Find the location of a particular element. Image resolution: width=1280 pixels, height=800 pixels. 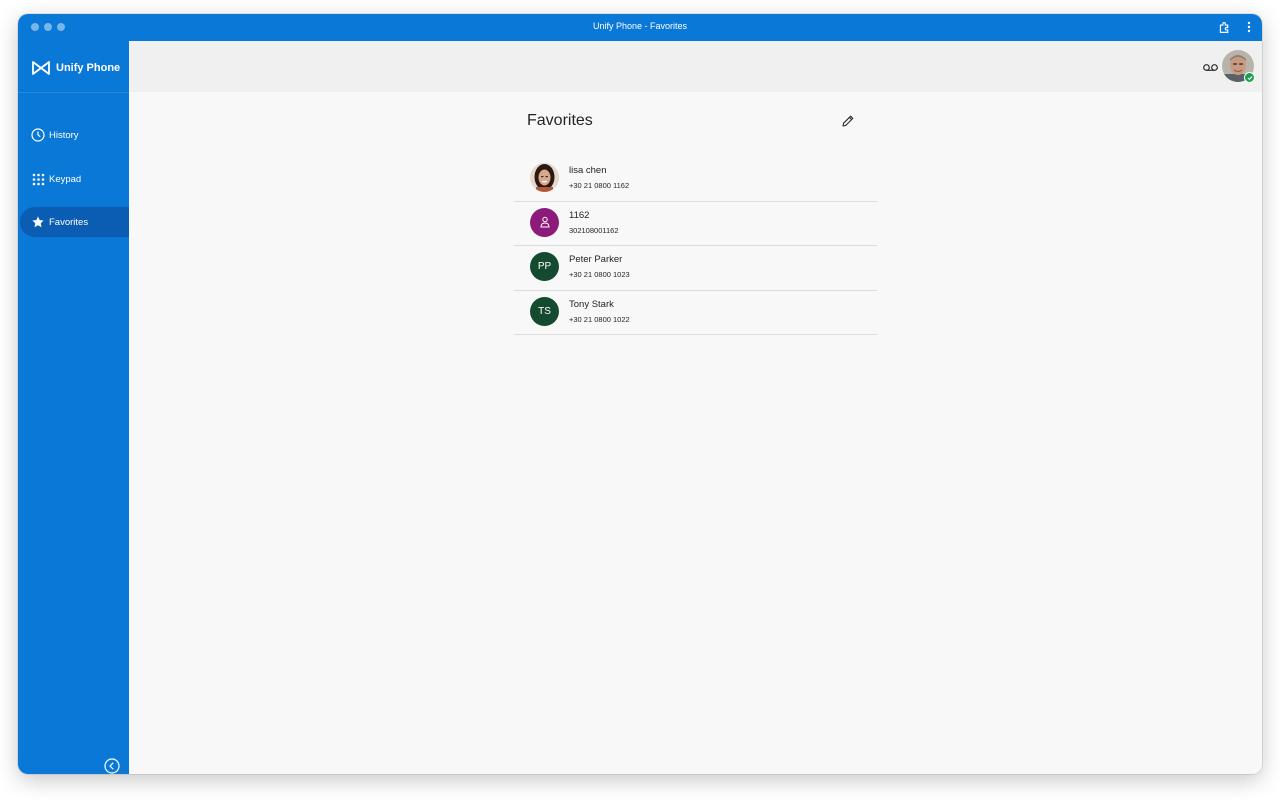

contact-name: lisa chen is located at coordinates (588, 170).